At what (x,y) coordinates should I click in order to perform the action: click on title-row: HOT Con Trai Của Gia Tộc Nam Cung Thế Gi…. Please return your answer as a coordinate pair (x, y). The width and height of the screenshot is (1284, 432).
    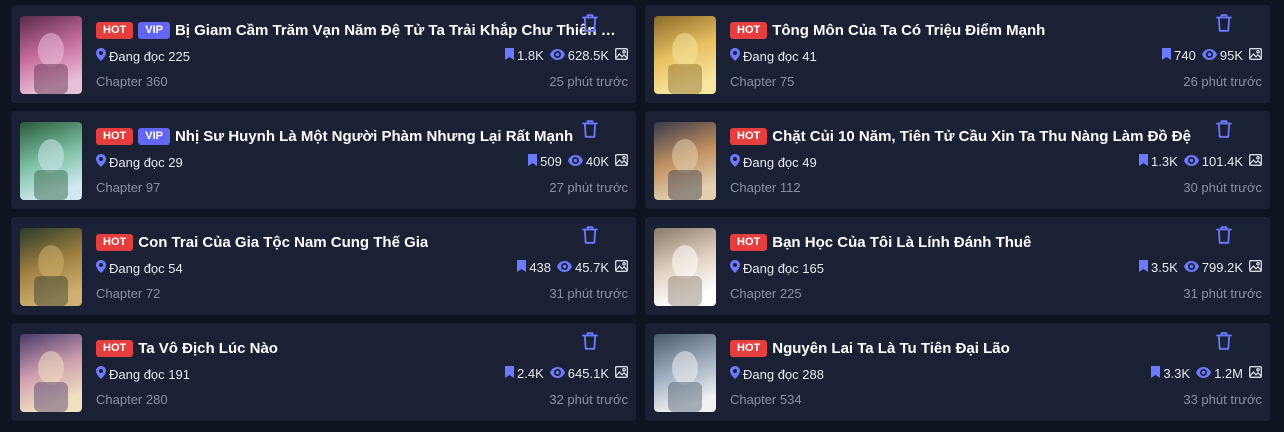
    Looking at the image, I should click on (360, 242).